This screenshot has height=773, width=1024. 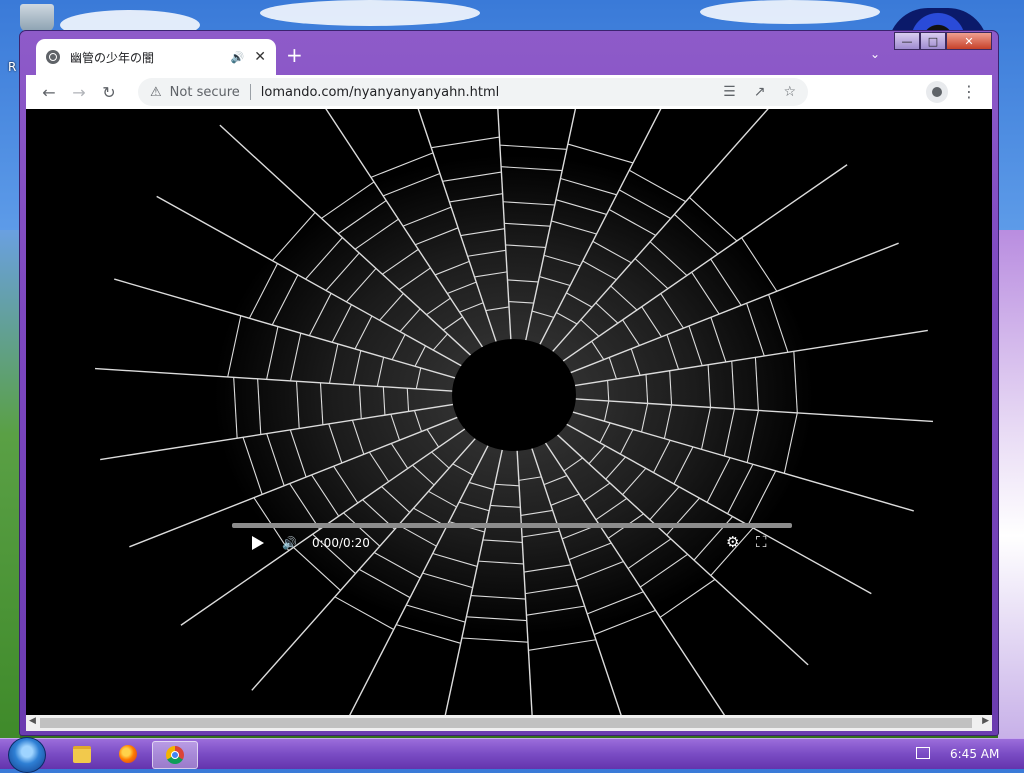 What do you see at coordinates (260, 57) in the screenshot?
I see `close-tab-icon: ✕` at bounding box center [260, 57].